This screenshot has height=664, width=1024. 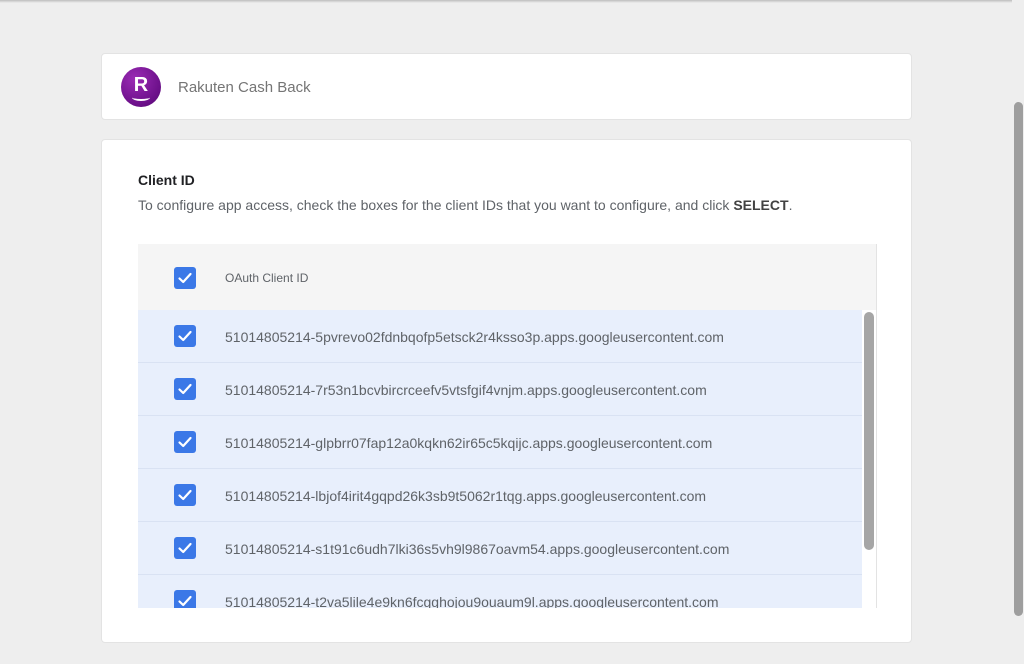 I want to click on rakuten-logo-icon: R, so click(x=141, y=87).